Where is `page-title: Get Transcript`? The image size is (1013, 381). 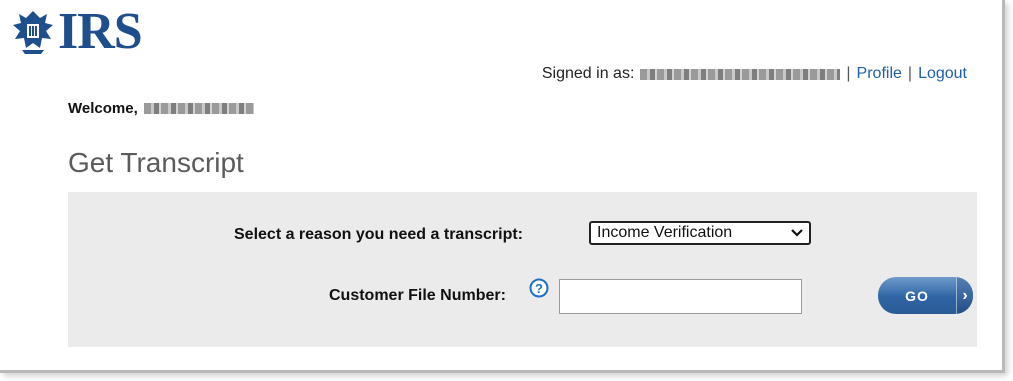
page-title: Get Transcript is located at coordinates (156, 162).